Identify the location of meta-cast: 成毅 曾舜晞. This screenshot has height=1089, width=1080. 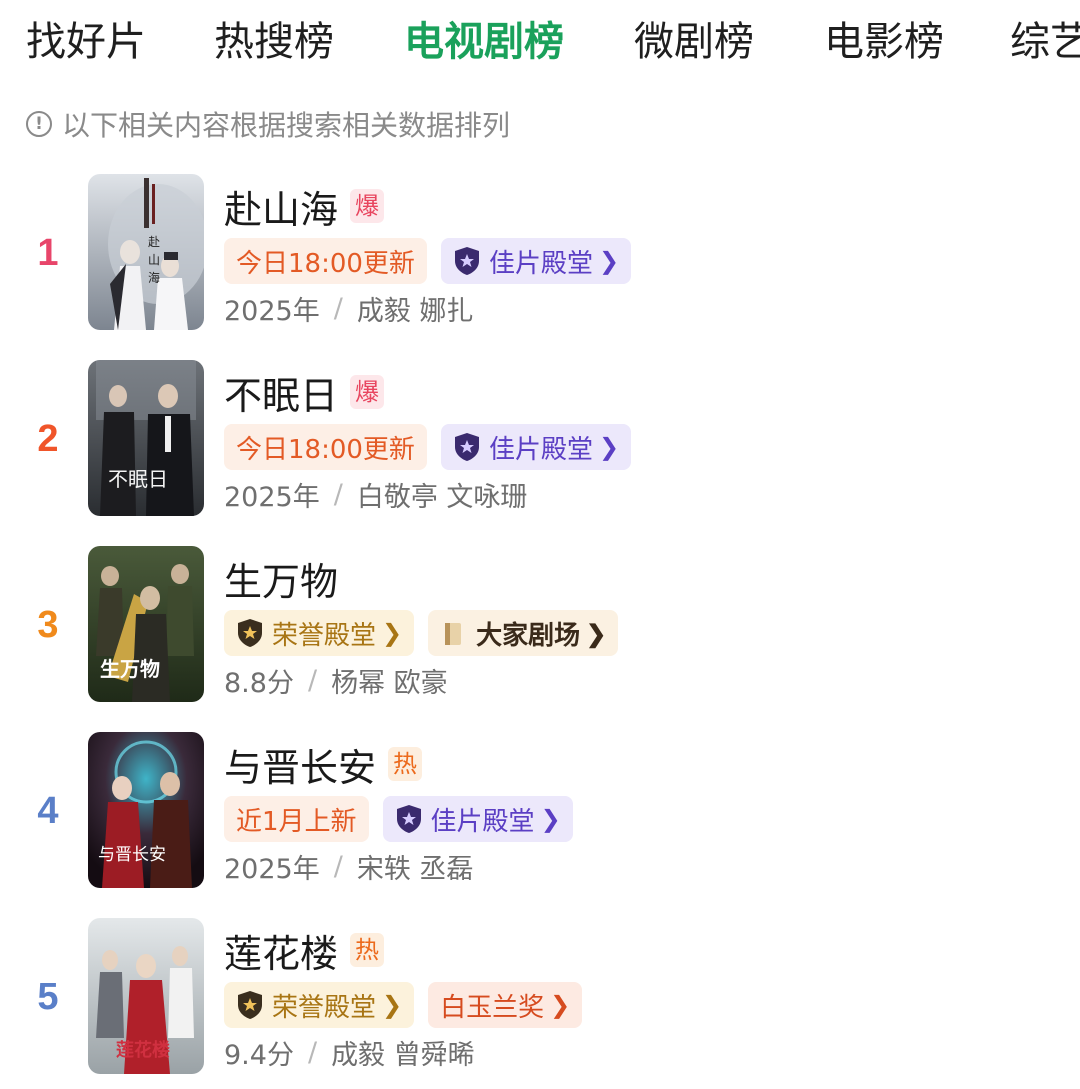
(403, 1055).